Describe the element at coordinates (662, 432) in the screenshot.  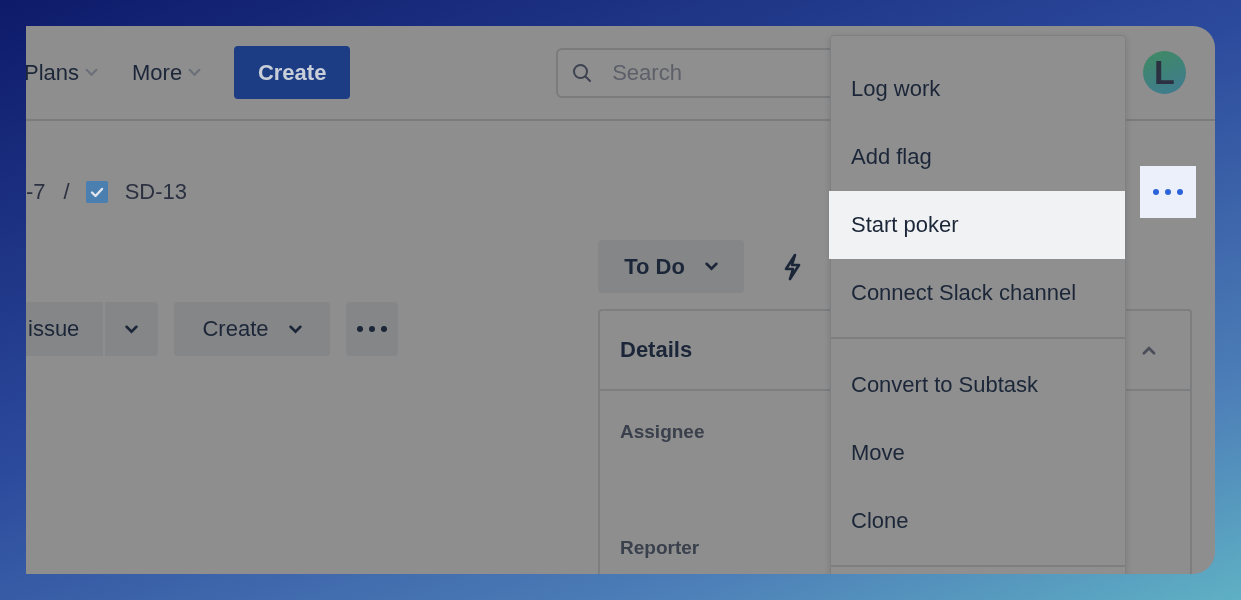
I see `field-label: Assignee` at that location.